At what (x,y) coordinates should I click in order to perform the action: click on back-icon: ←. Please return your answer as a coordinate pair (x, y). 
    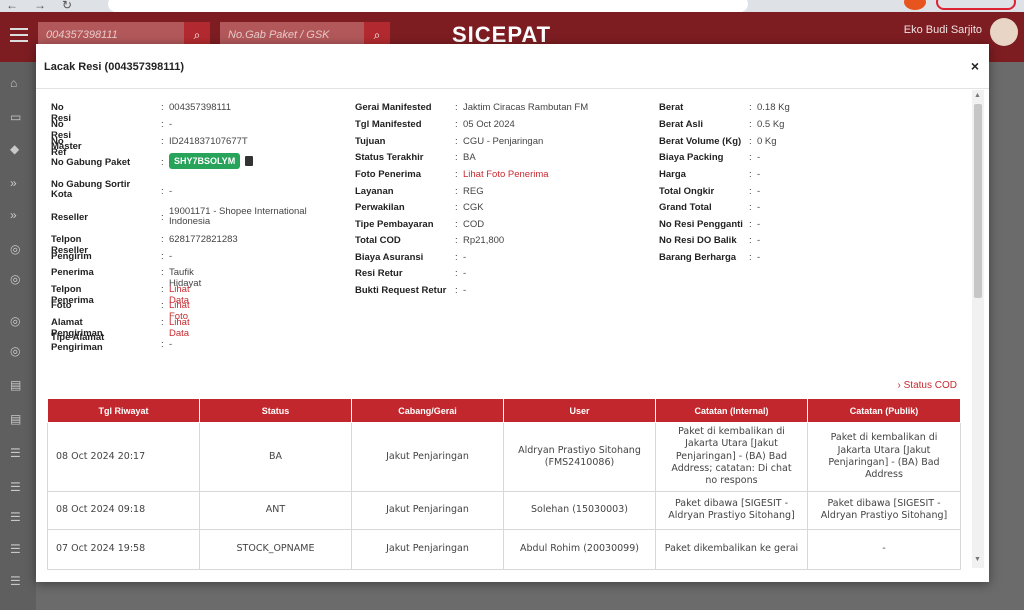
    Looking at the image, I should click on (12, 6).